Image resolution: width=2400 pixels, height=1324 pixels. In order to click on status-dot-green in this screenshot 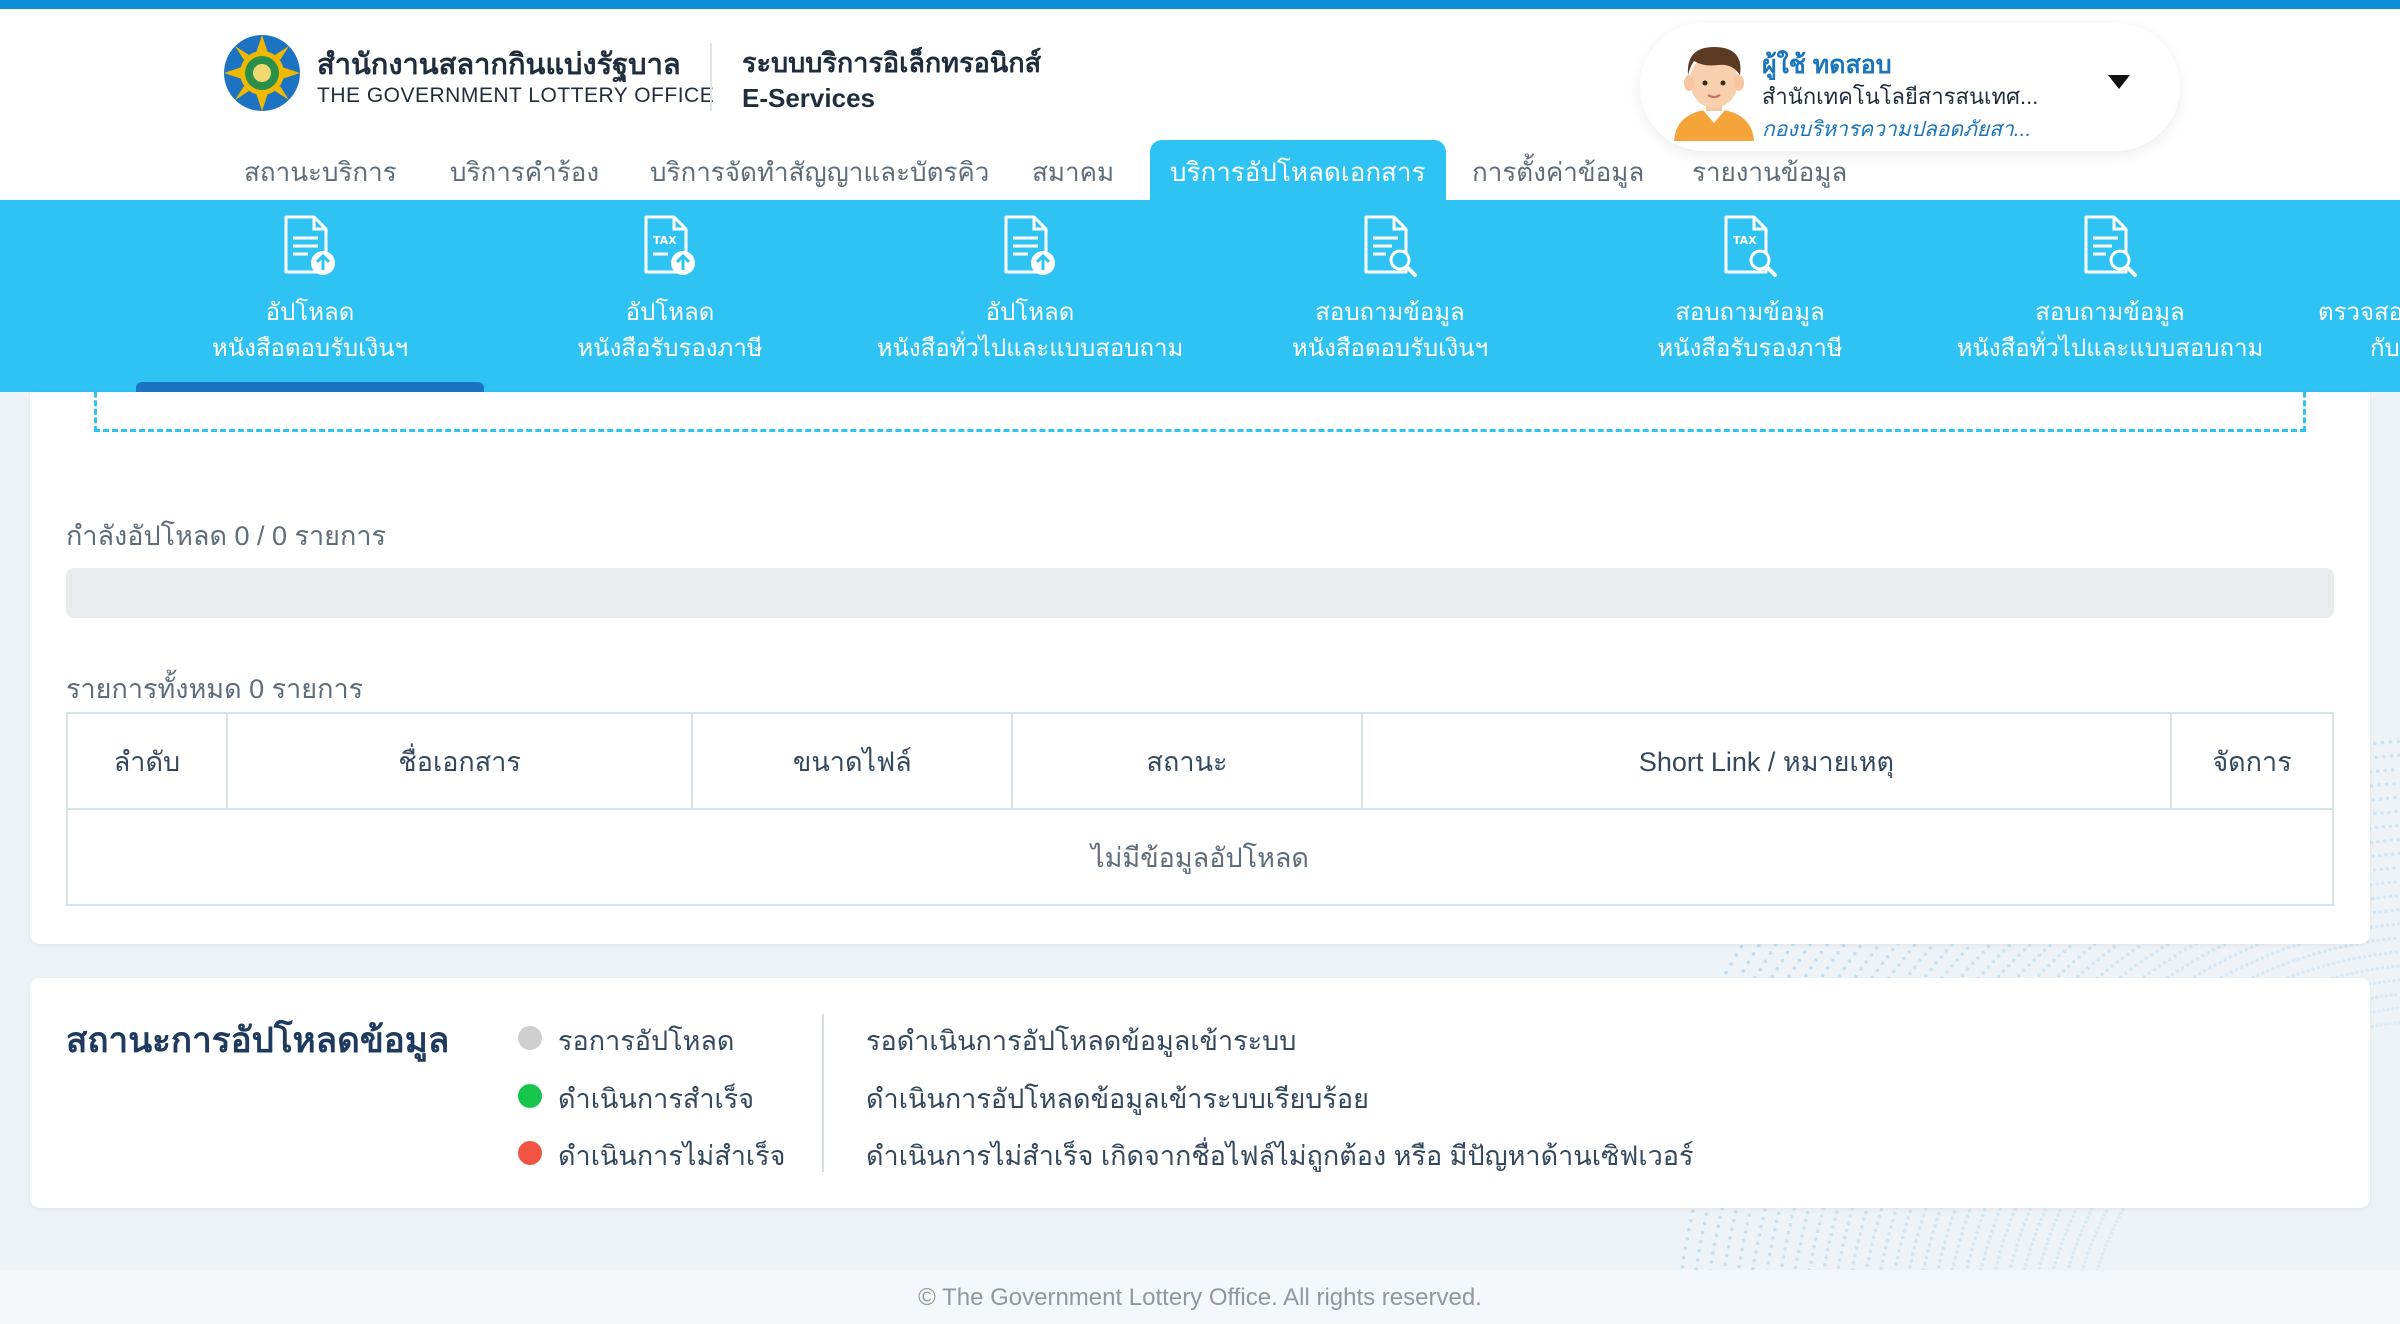, I will do `click(530, 1096)`.